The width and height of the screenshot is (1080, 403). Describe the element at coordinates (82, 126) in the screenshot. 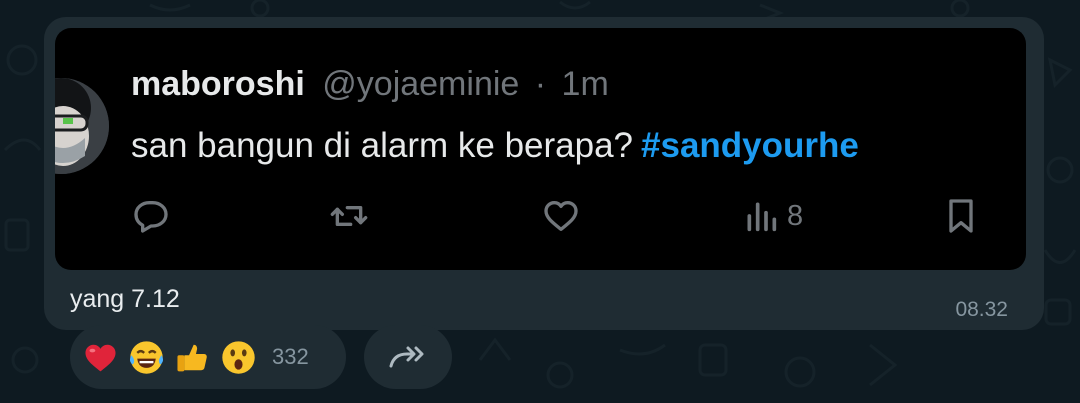

I see `avatar` at that location.